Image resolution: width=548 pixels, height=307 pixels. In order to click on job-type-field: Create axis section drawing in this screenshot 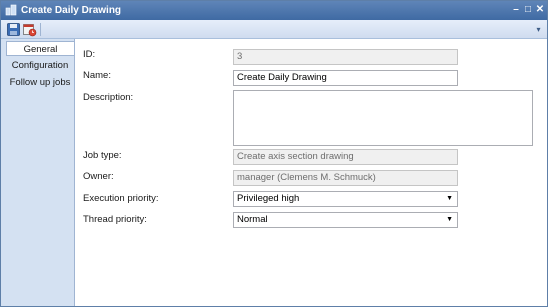, I will do `click(345, 157)`.